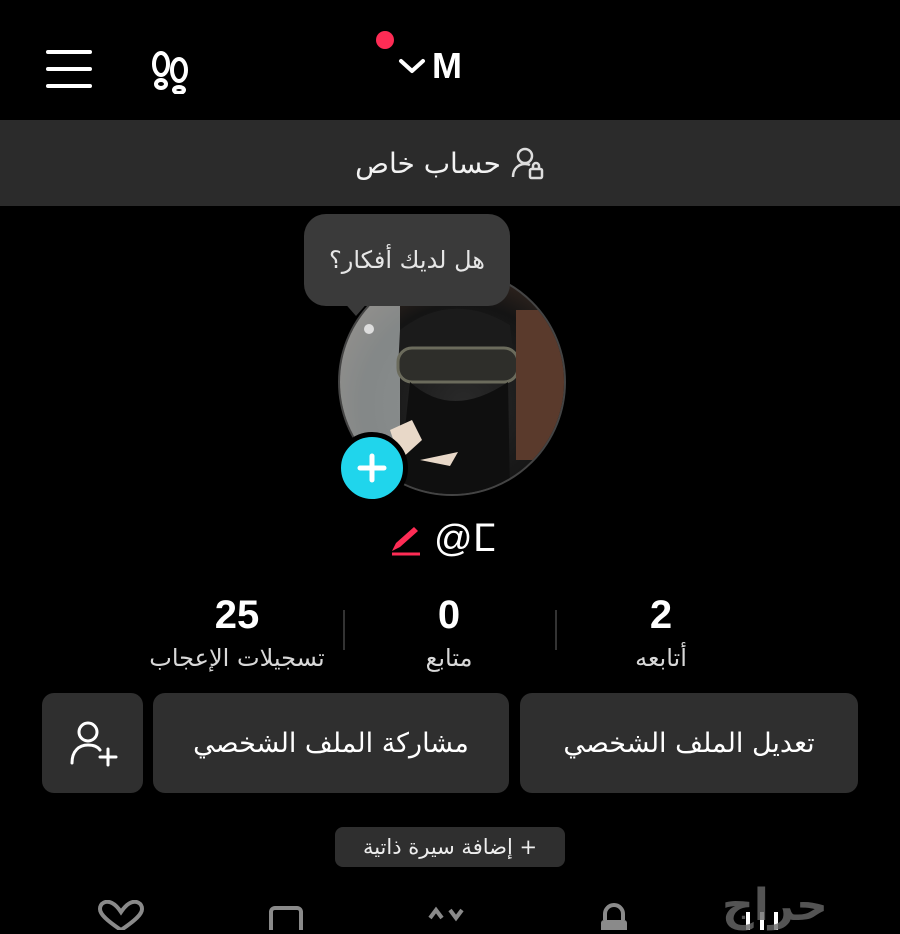  Describe the element at coordinates (527, 163) in the screenshot. I see `private-account-icon` at that location.